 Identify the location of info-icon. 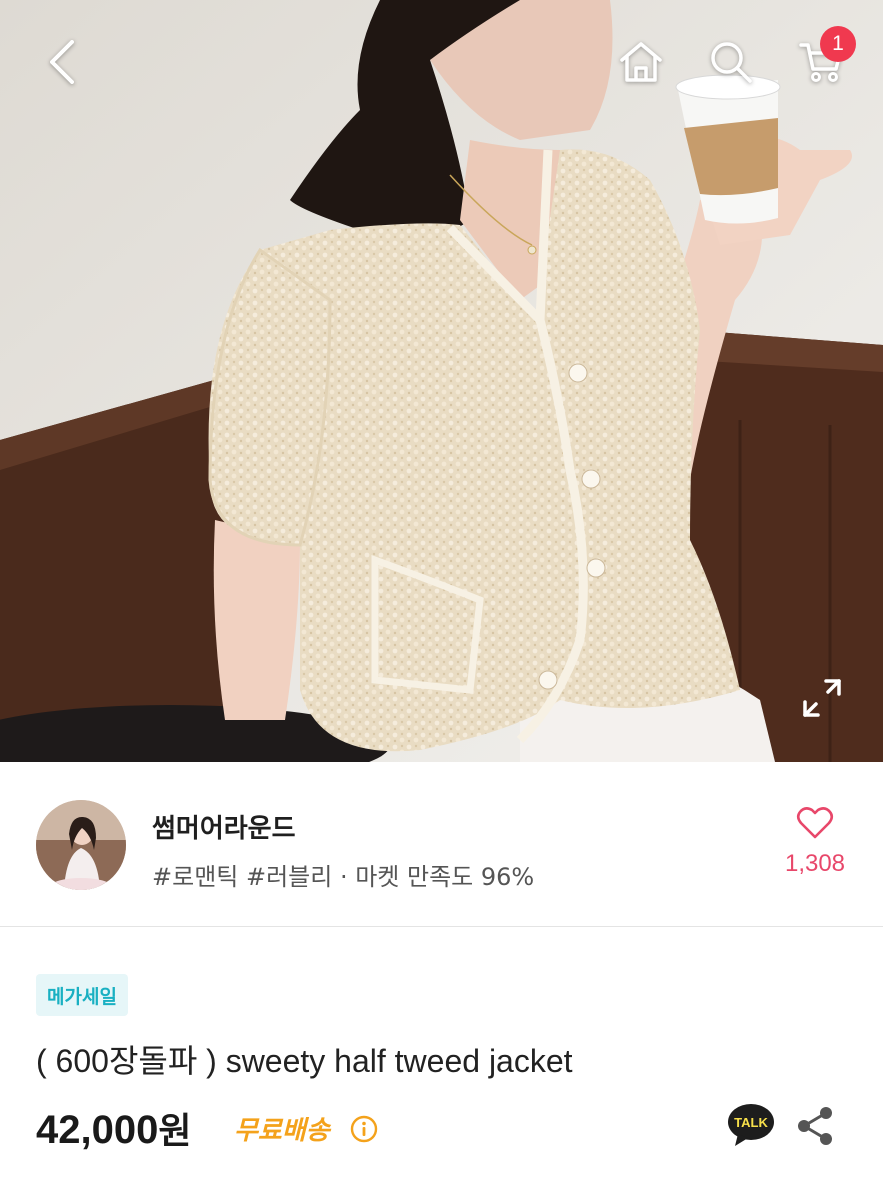
(364, 1129).